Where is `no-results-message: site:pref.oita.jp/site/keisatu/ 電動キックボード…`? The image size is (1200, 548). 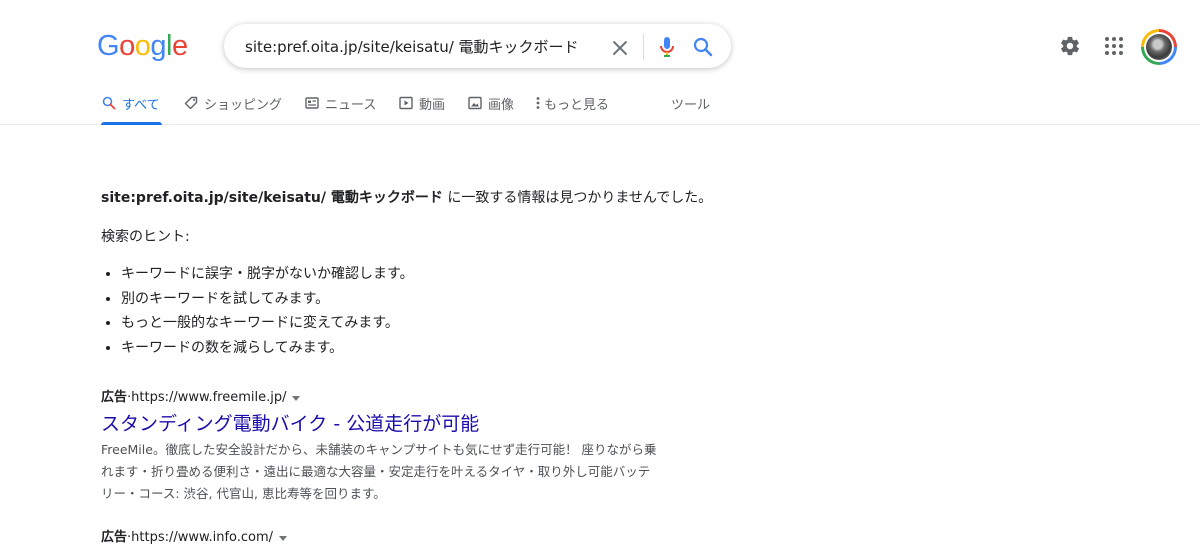 no-results-message: site:pref.oita.jp/site/keisatu/ 電動キックボード… is located at coordinates (426, 198).